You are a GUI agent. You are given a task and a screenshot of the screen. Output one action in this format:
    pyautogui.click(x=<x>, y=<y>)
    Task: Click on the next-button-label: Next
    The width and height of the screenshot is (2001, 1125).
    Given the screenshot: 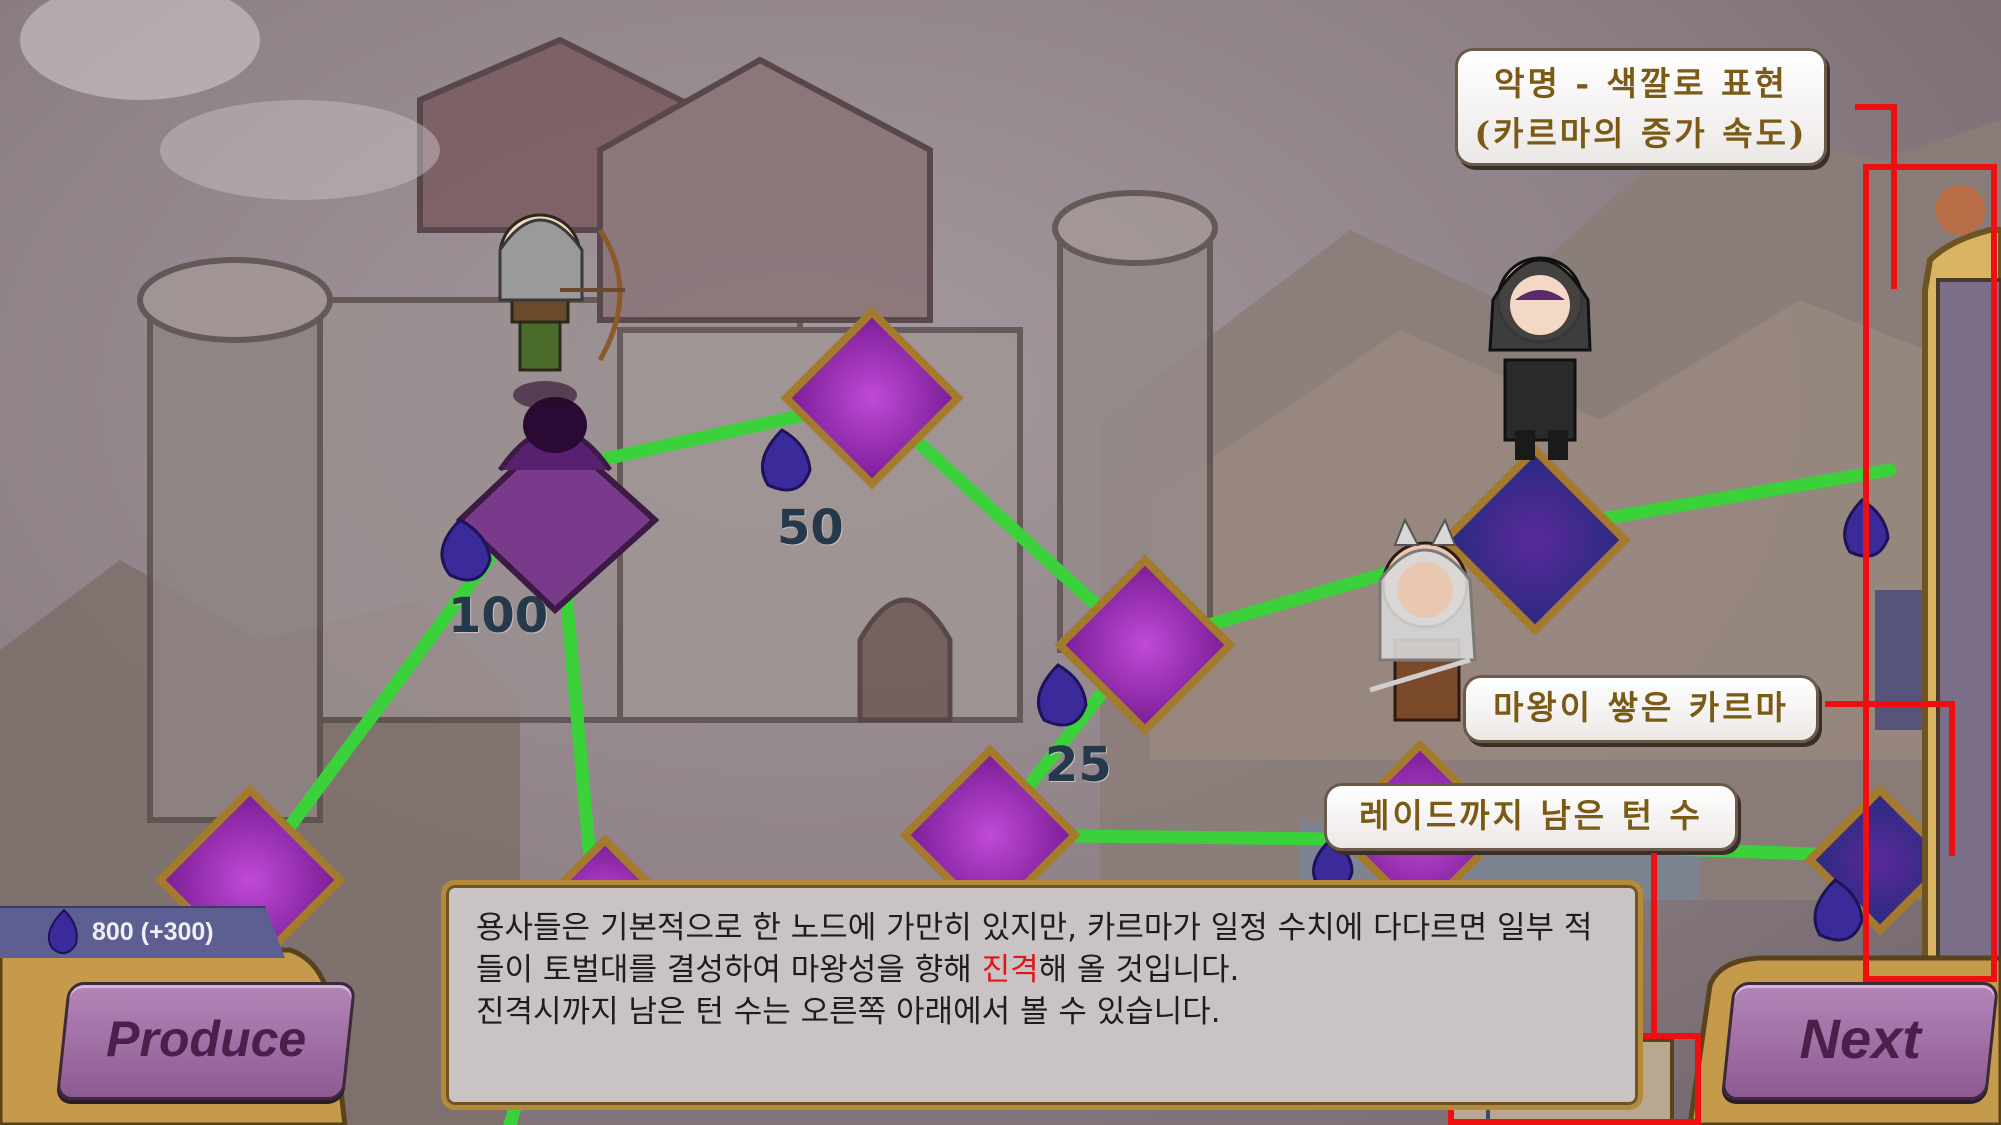 What is the action you would take?
    pyautogui.click(x=1860, y=1038)
    